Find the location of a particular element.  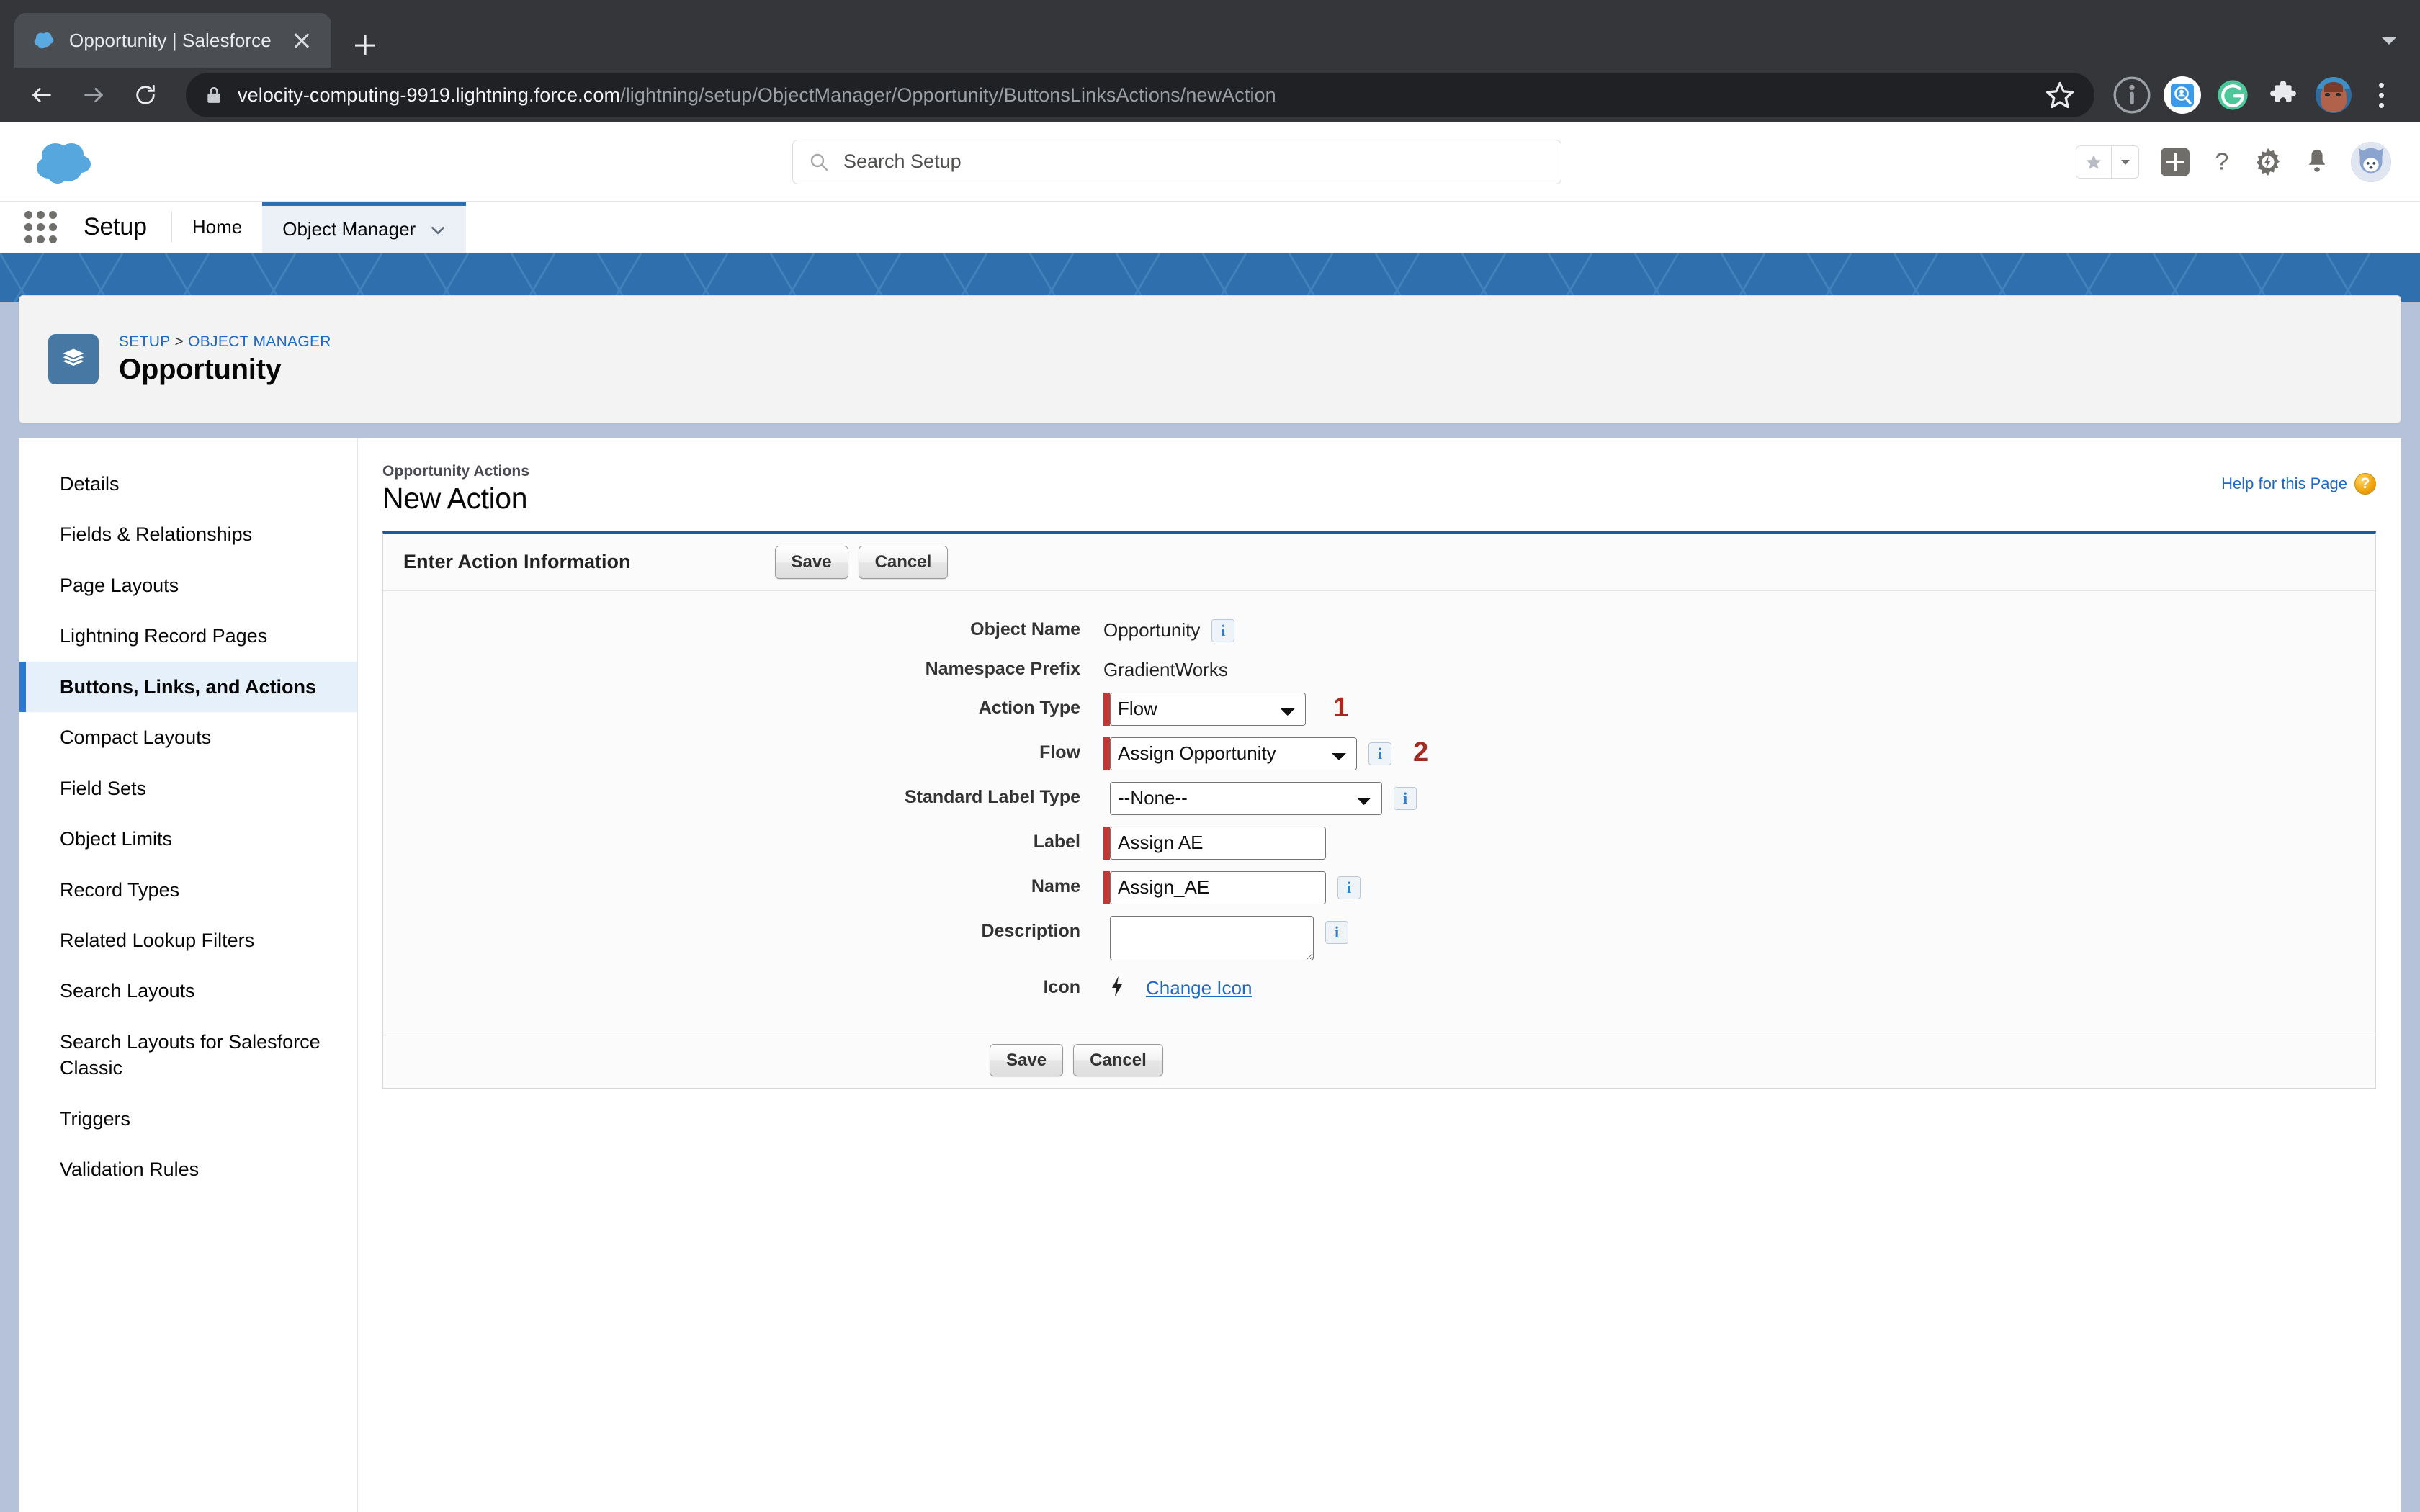

sidebar-item-search-layouts-classic: Search Layouts for Salesforce Classic is located at coordinates (188, 1055).